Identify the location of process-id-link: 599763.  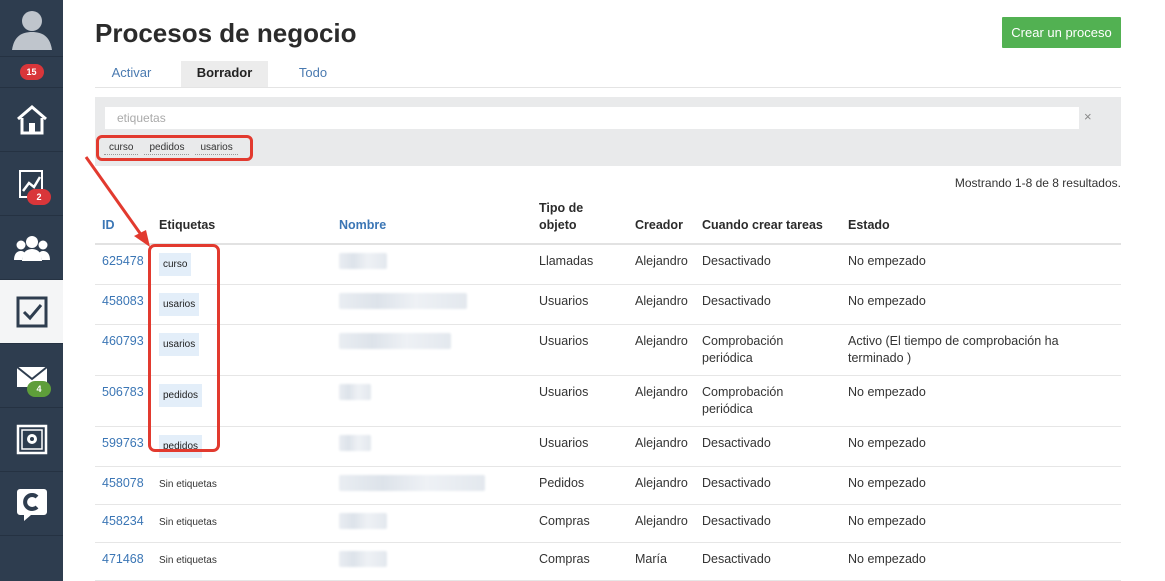
(123, 446).